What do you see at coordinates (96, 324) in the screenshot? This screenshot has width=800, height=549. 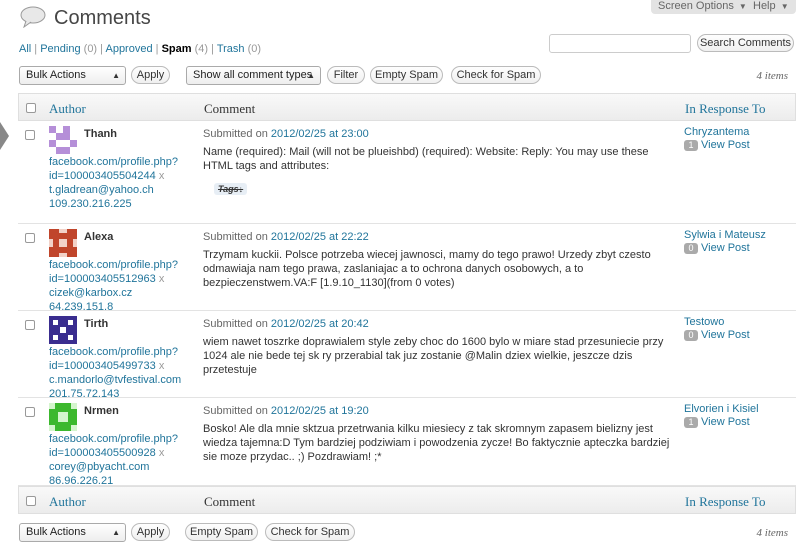 I see `author-name: Tirth` at bounding box center [96, 324].